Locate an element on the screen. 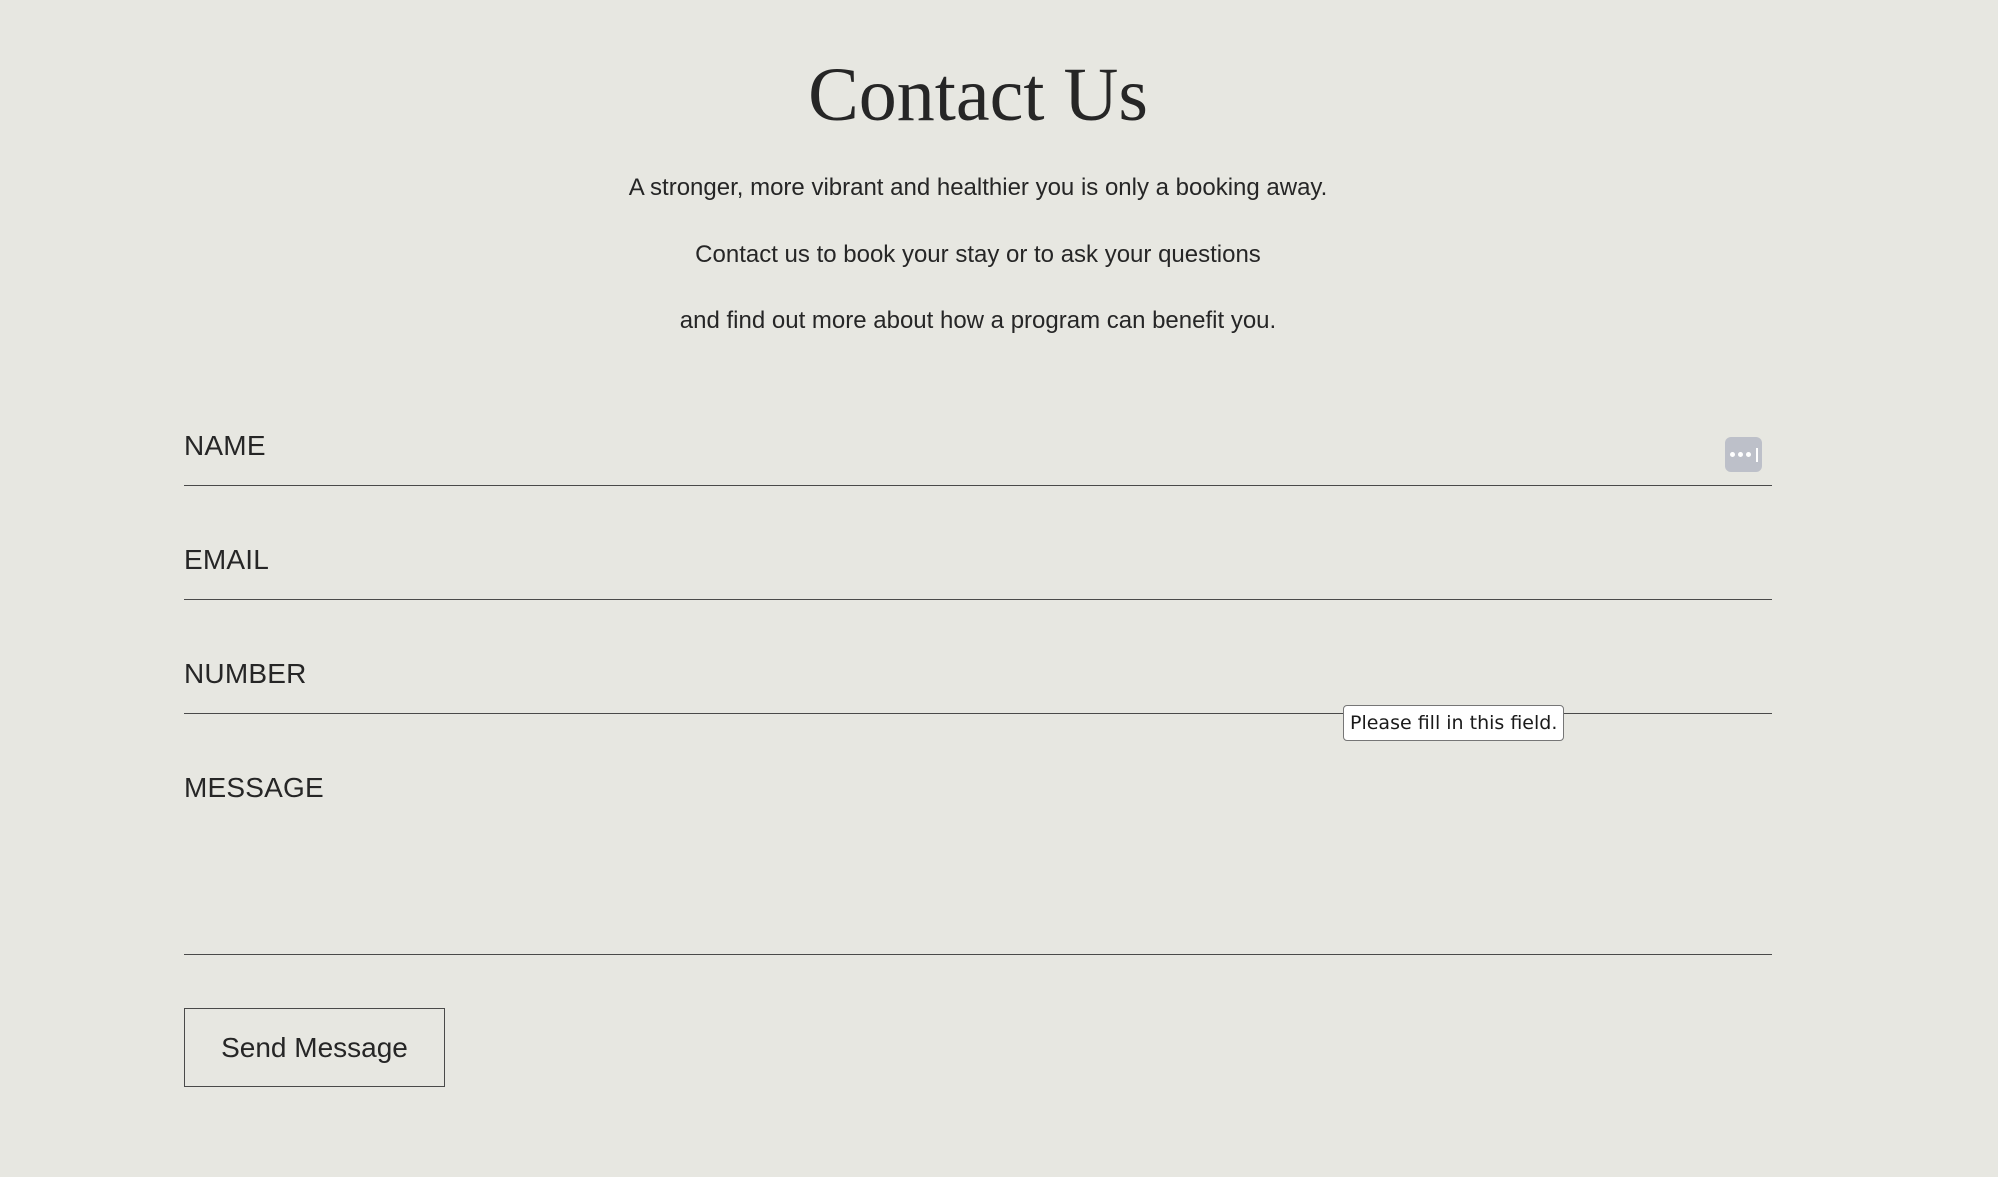 Image resolution: width=1998 pixels, height=1177 pixels. message-textarea: MESSAGE is located at coordinates (978, 858).